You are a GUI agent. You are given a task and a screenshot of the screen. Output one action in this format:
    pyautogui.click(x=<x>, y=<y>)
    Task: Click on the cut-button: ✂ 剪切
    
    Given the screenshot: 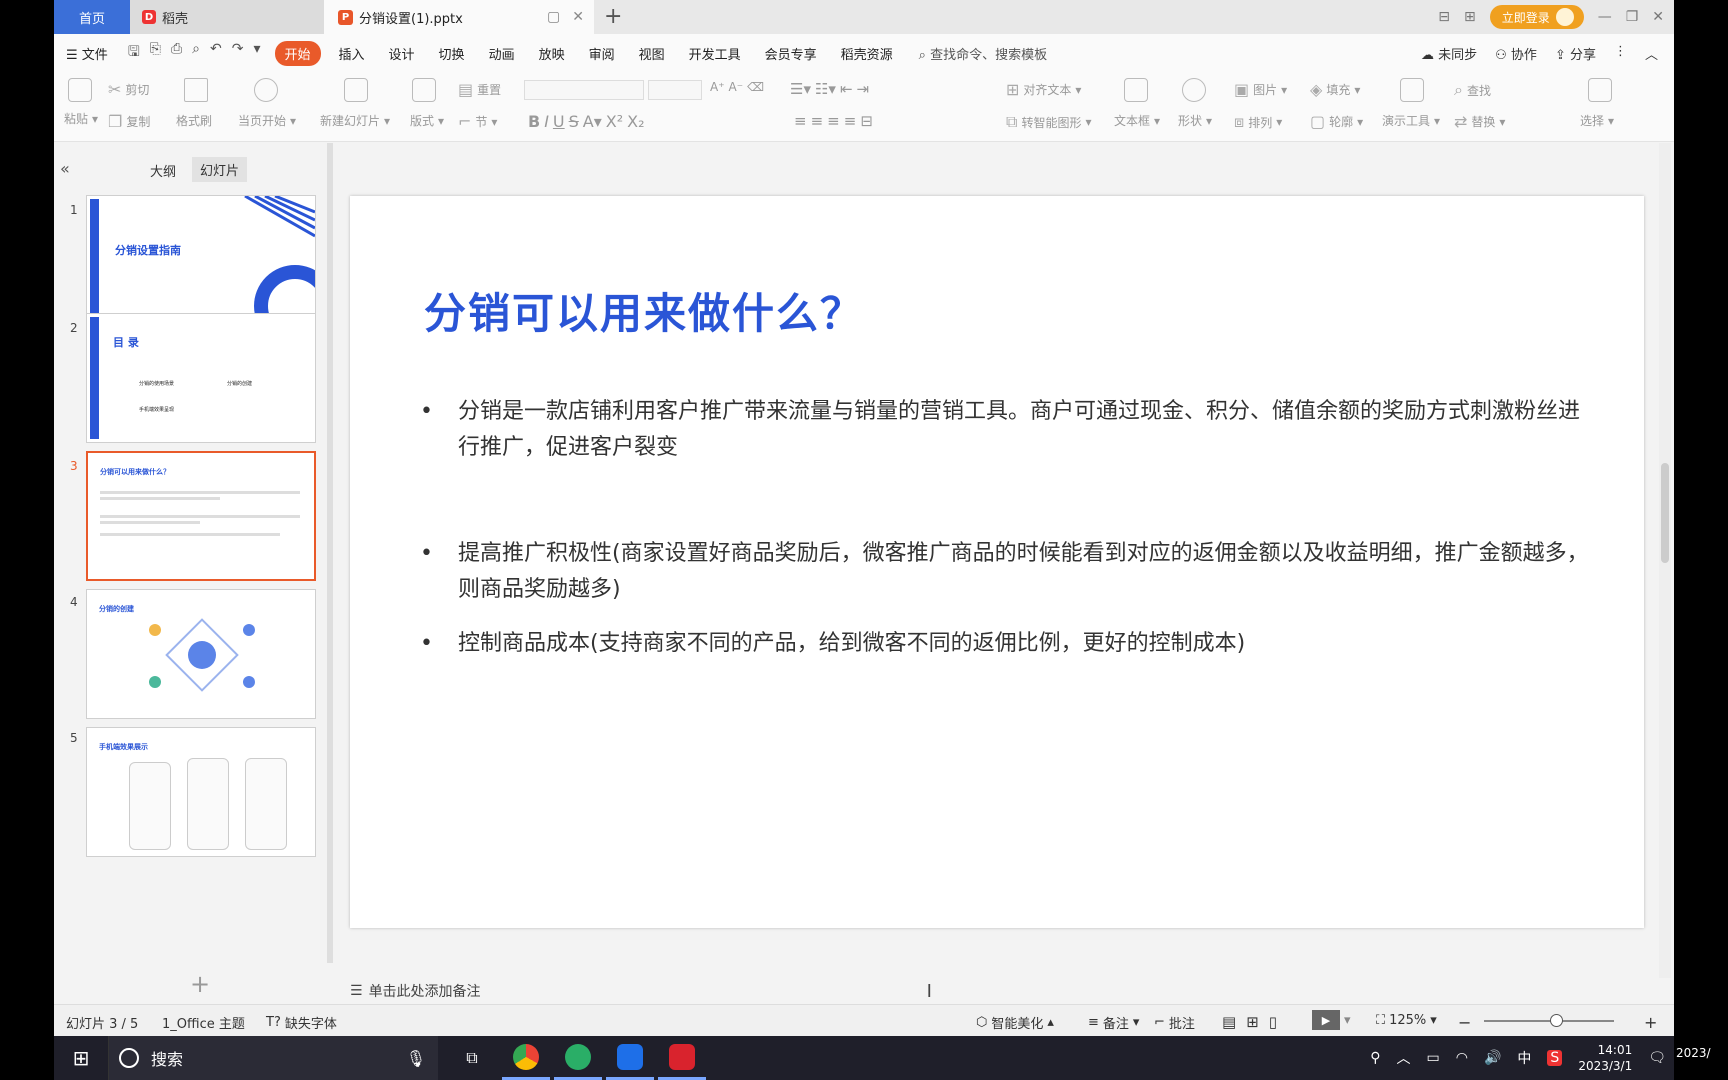 What is the action you would take?
    pyautogui.click(x=128, y=89)
    